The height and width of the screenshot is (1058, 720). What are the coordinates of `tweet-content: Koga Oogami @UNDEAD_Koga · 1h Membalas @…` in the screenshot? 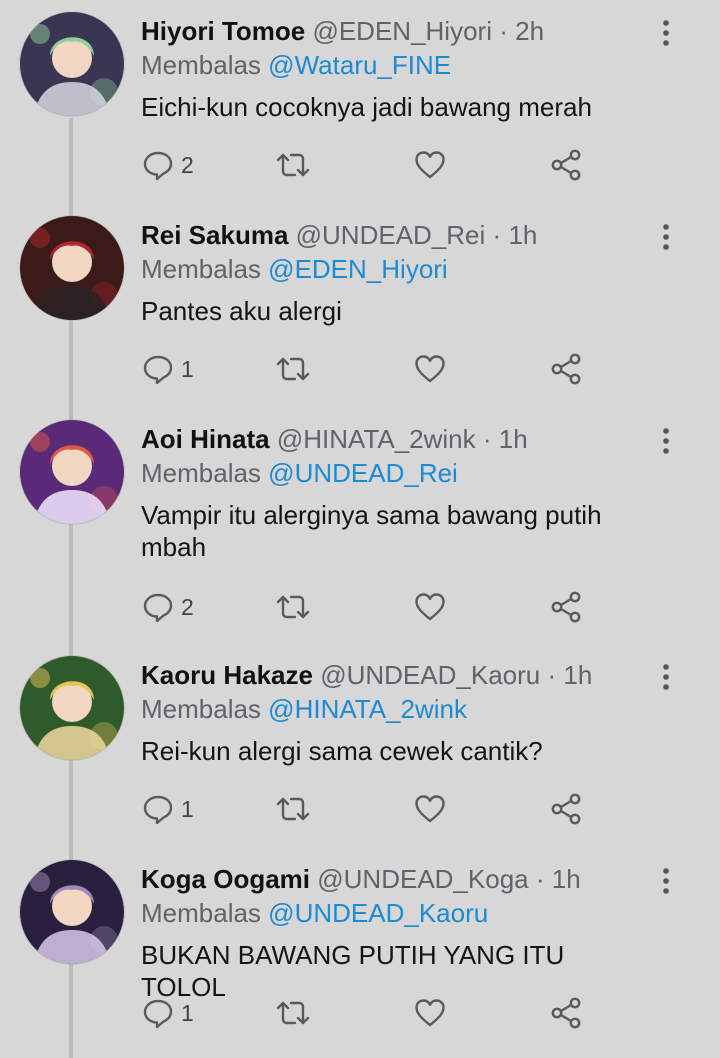 It's located at (396, 932).